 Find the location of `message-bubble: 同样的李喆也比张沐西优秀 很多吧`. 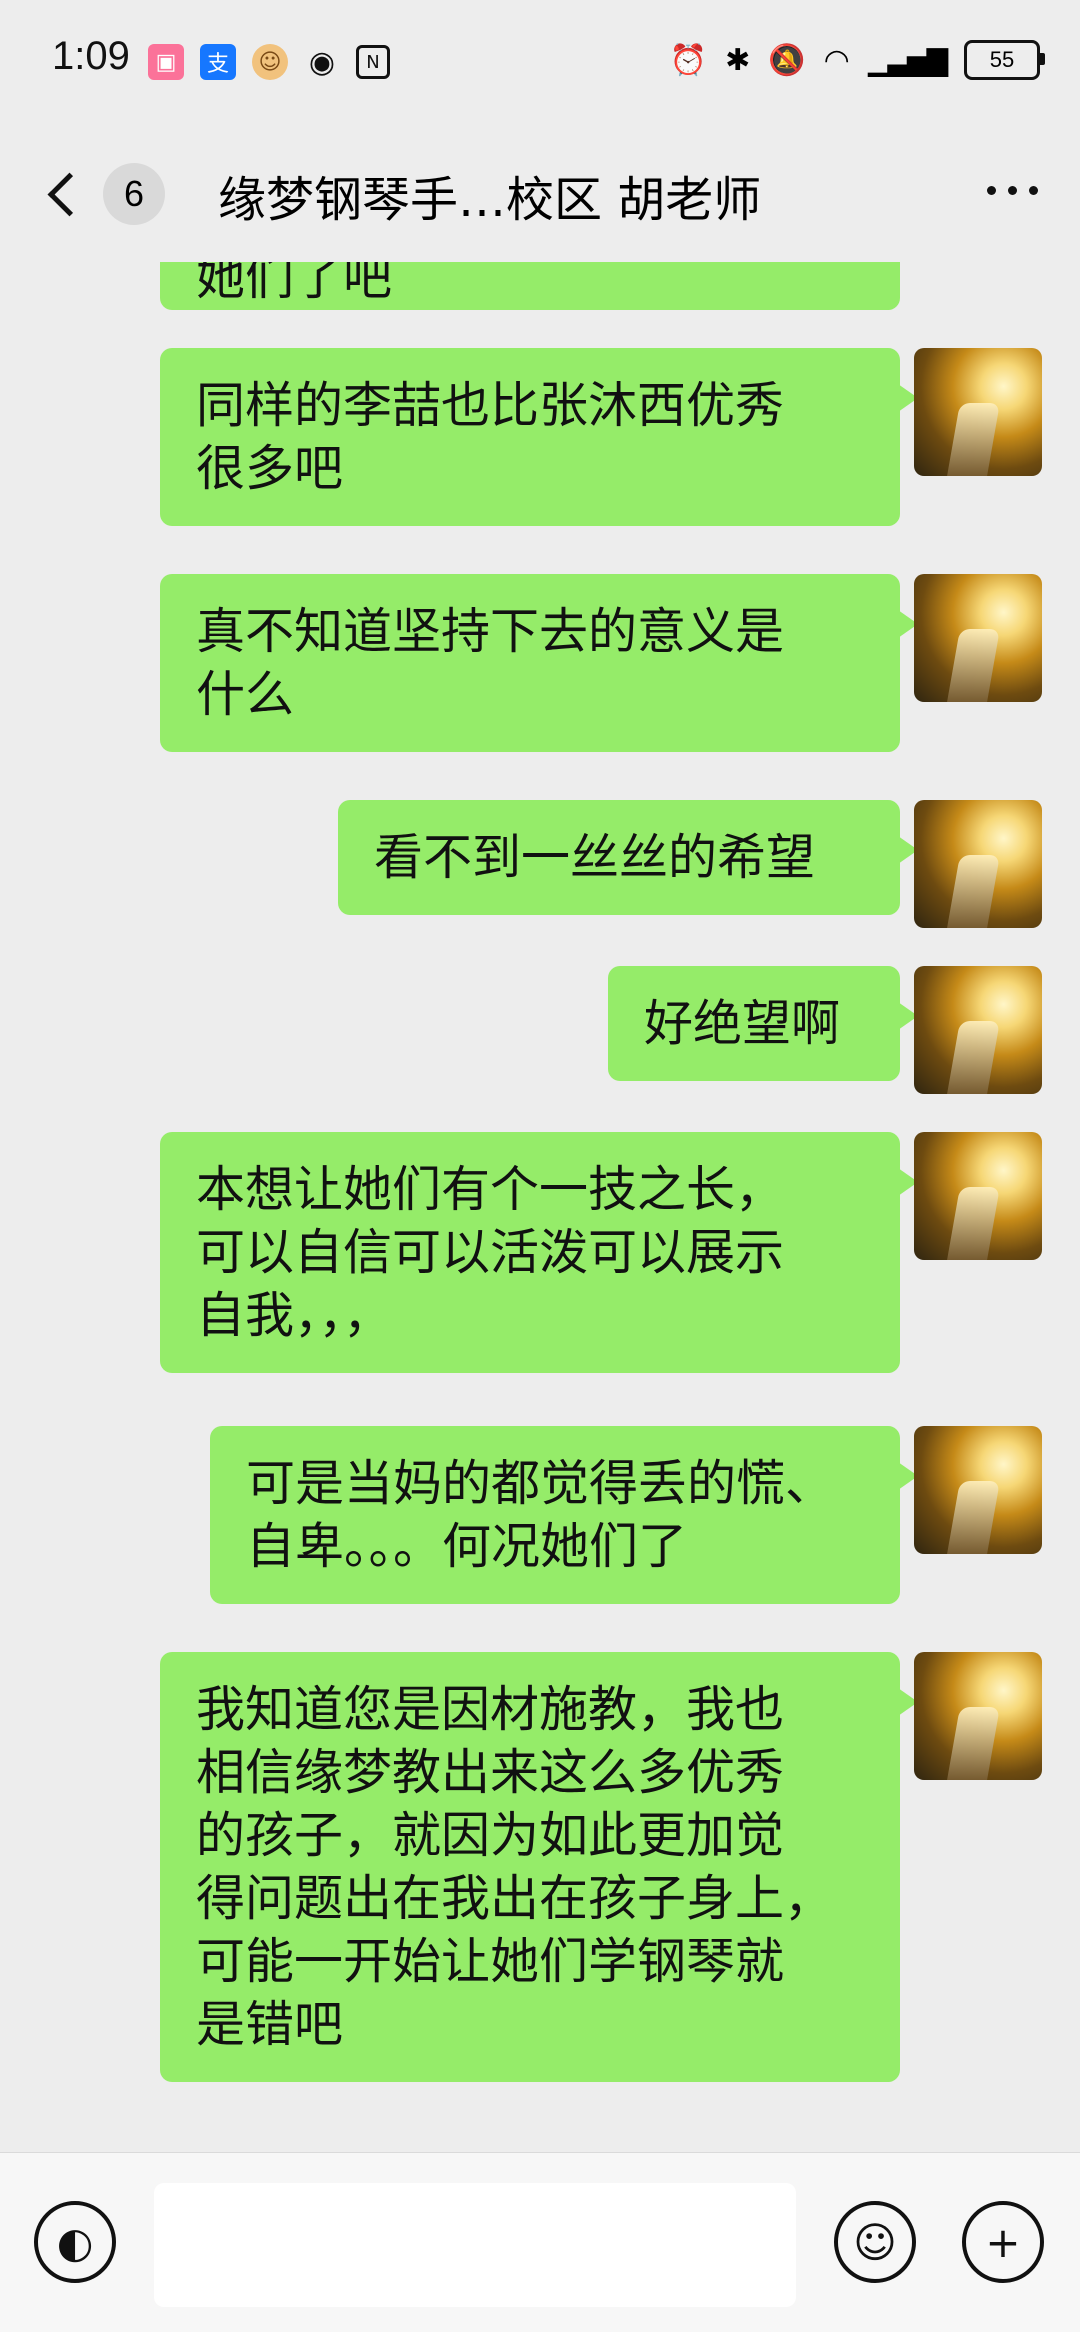

message-bubble: 同样的李喆也比张沐西优秀 很多吧 is located at coordinates (539, 437).